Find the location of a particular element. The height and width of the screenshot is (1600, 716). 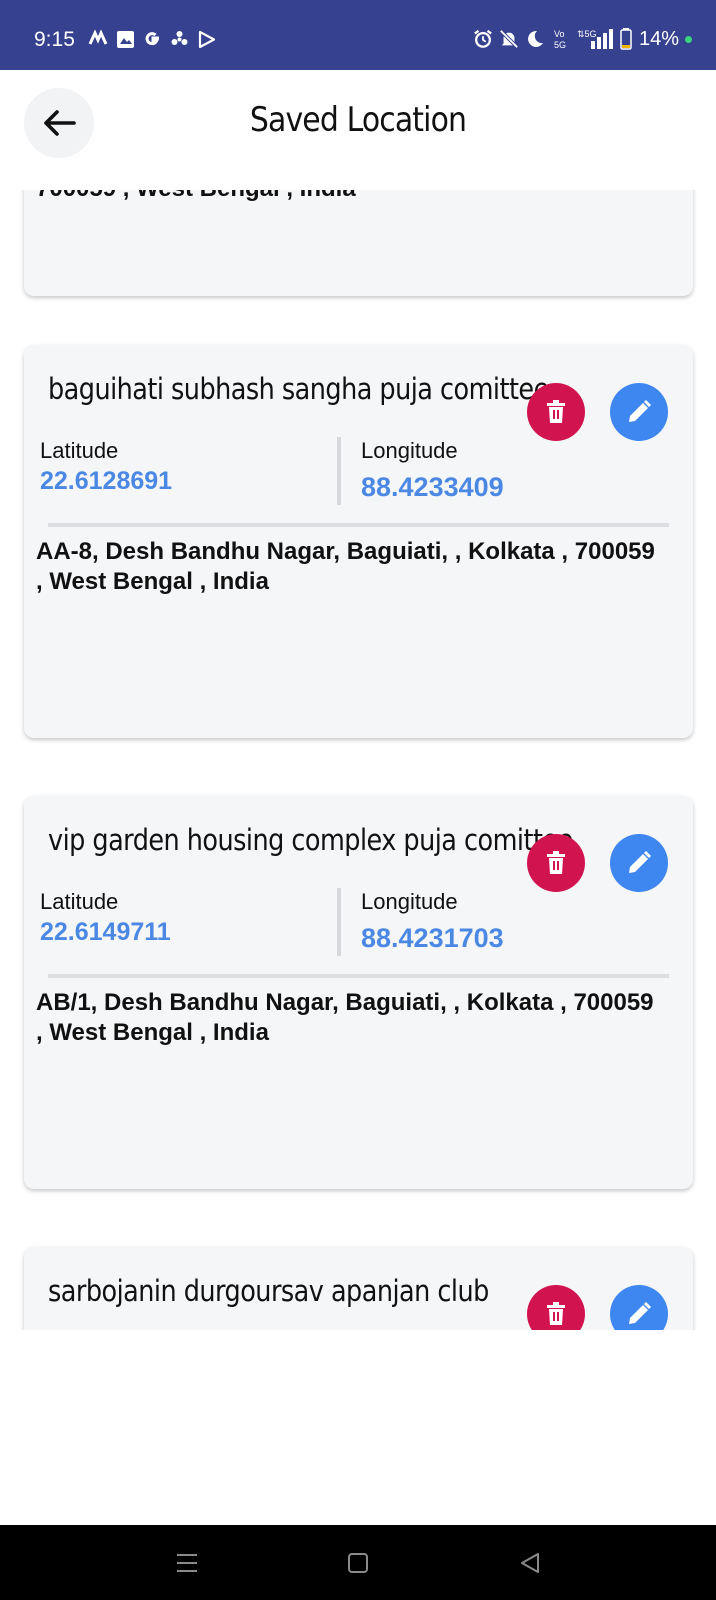

play-store-icon is located at coordinates (206, 39).